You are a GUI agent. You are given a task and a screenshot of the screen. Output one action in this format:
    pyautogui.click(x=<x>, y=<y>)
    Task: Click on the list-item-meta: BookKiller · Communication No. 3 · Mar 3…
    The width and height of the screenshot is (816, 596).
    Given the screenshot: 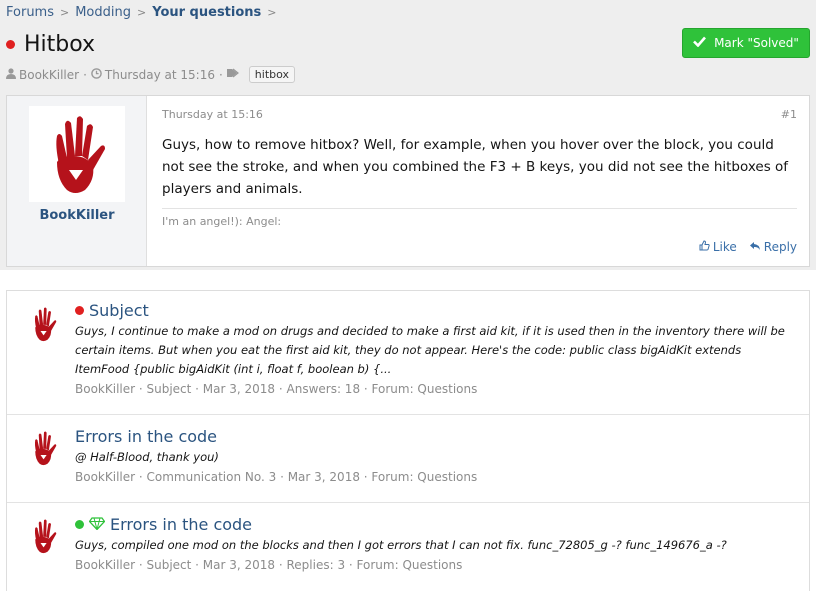 What is the action you would take?
    pyautogui.click(x=276, y=477)
    